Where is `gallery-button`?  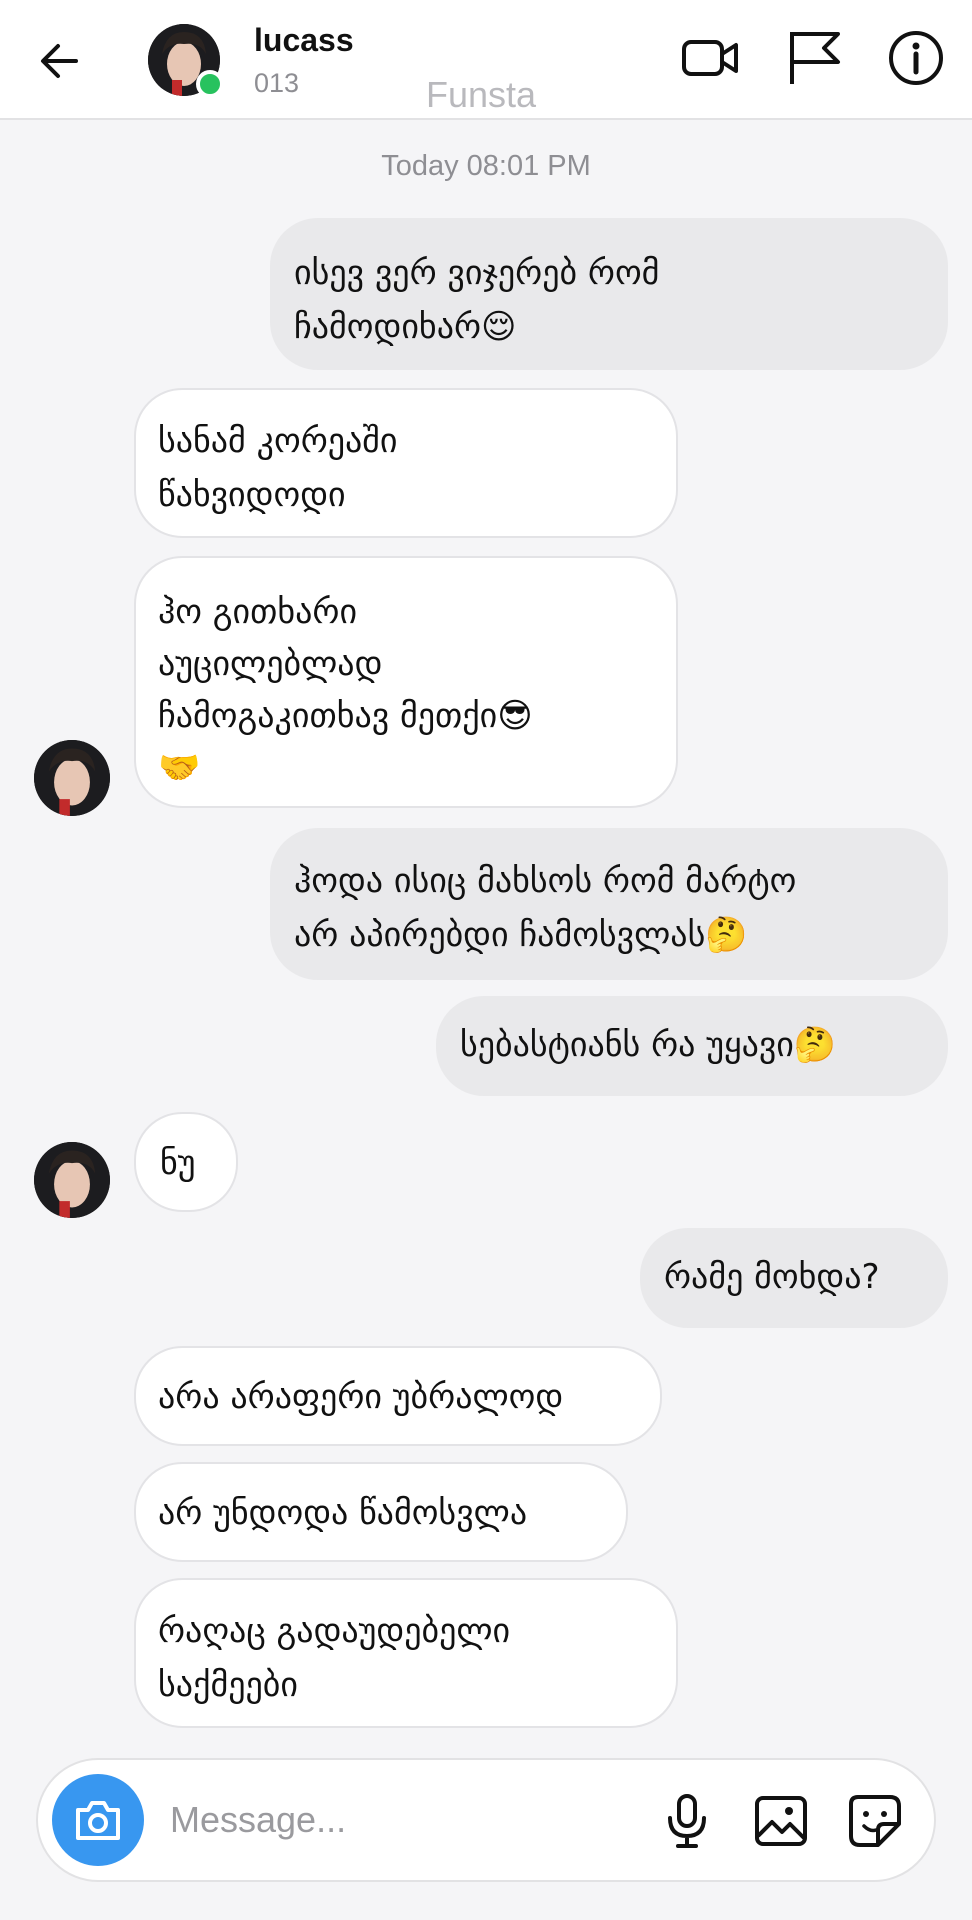 gallery-button is located at coordinates (781, 1821).